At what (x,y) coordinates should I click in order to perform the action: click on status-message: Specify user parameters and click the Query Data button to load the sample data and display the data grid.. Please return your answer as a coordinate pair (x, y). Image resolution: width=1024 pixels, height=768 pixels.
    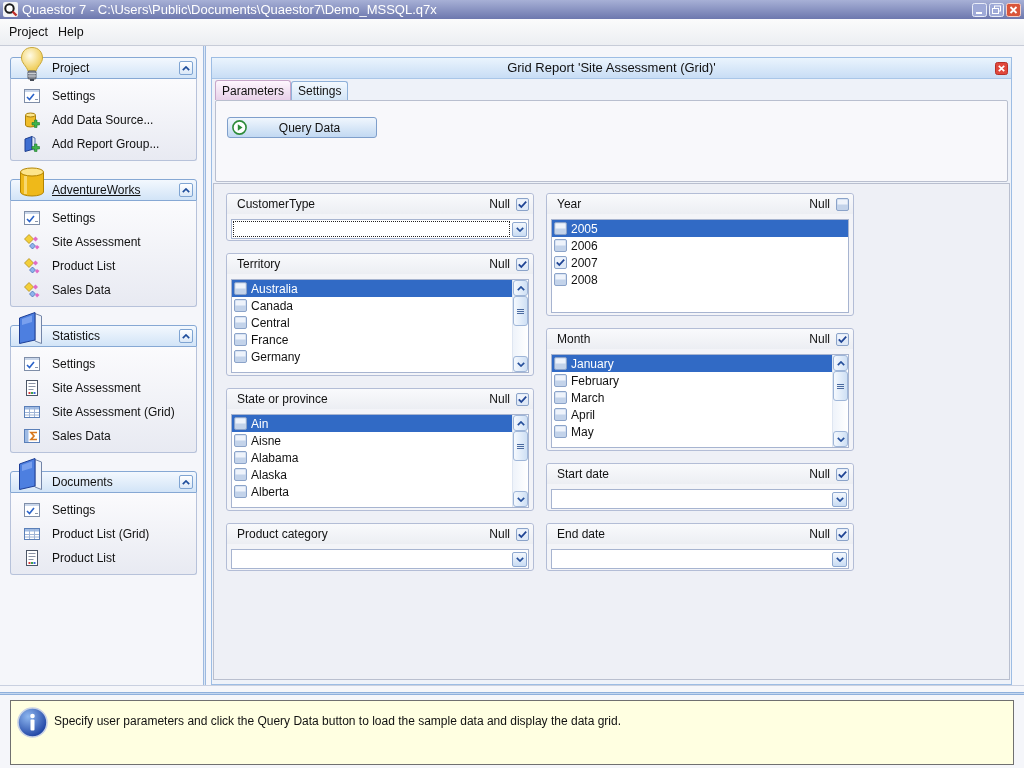
    Looking at the image, I should click on (337, 721).